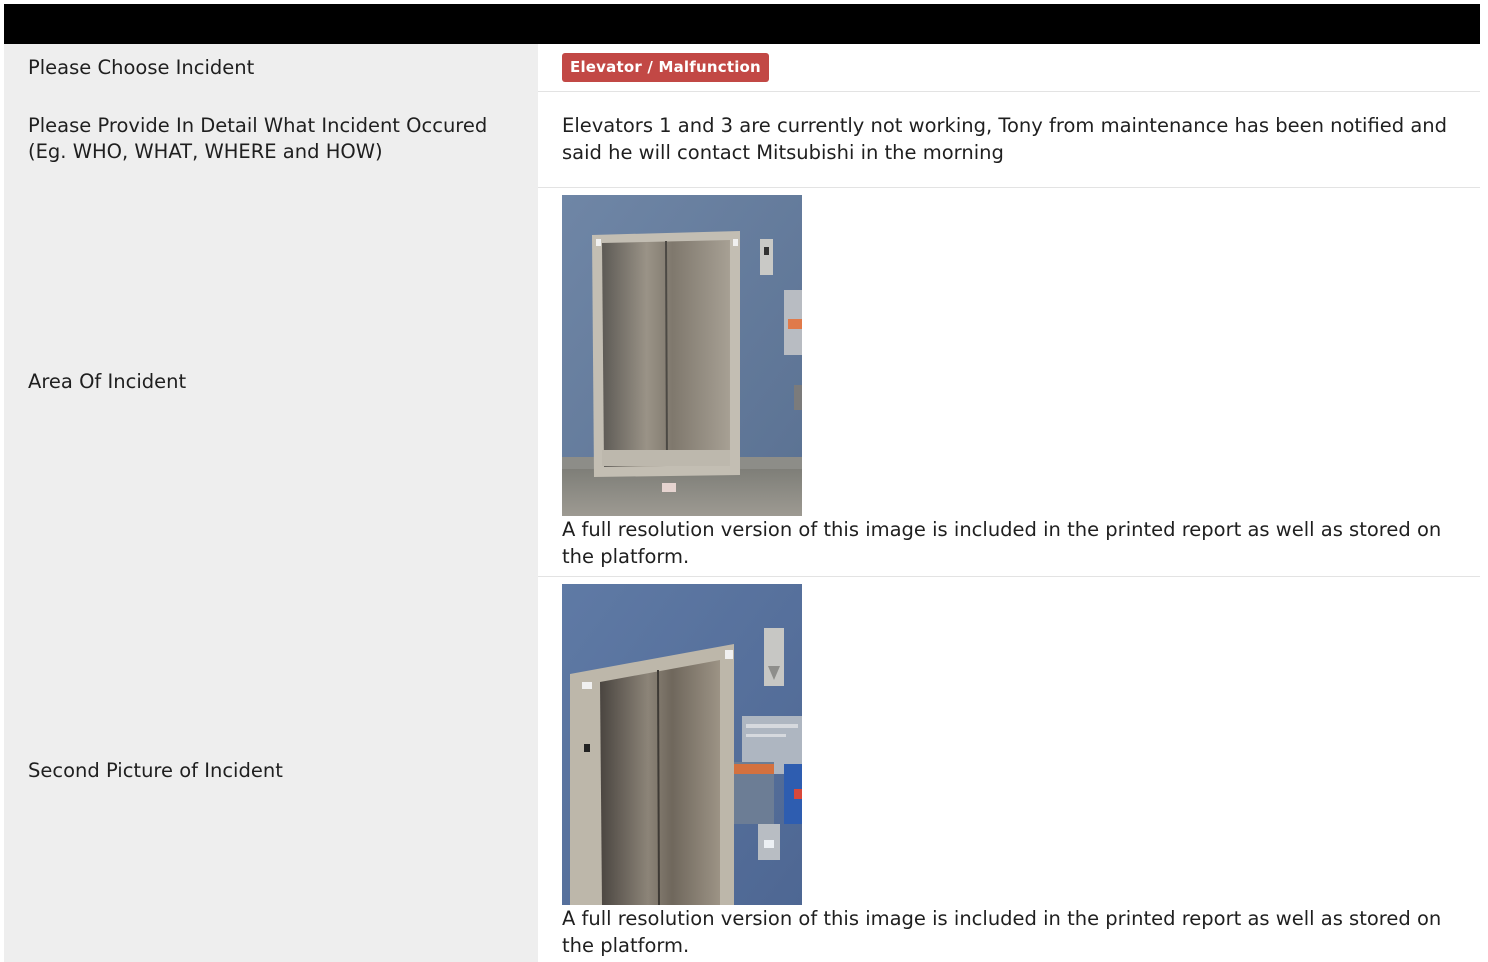 This screenshot has height=962, width=1488. What do you see at coordinates (271, 67) in the screenshot?
I see `choose-incident-label: Please Choose Incident` at bounding box center [271, 67].